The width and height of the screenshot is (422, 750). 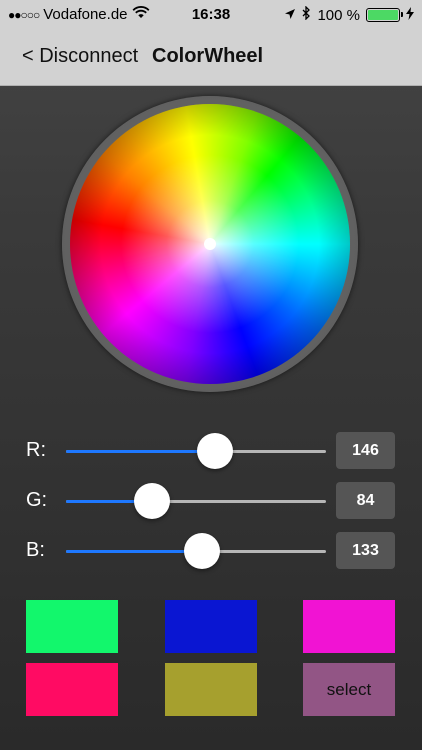 I want to click on slider-row-green: G: 84, so click(x=211, y=501).